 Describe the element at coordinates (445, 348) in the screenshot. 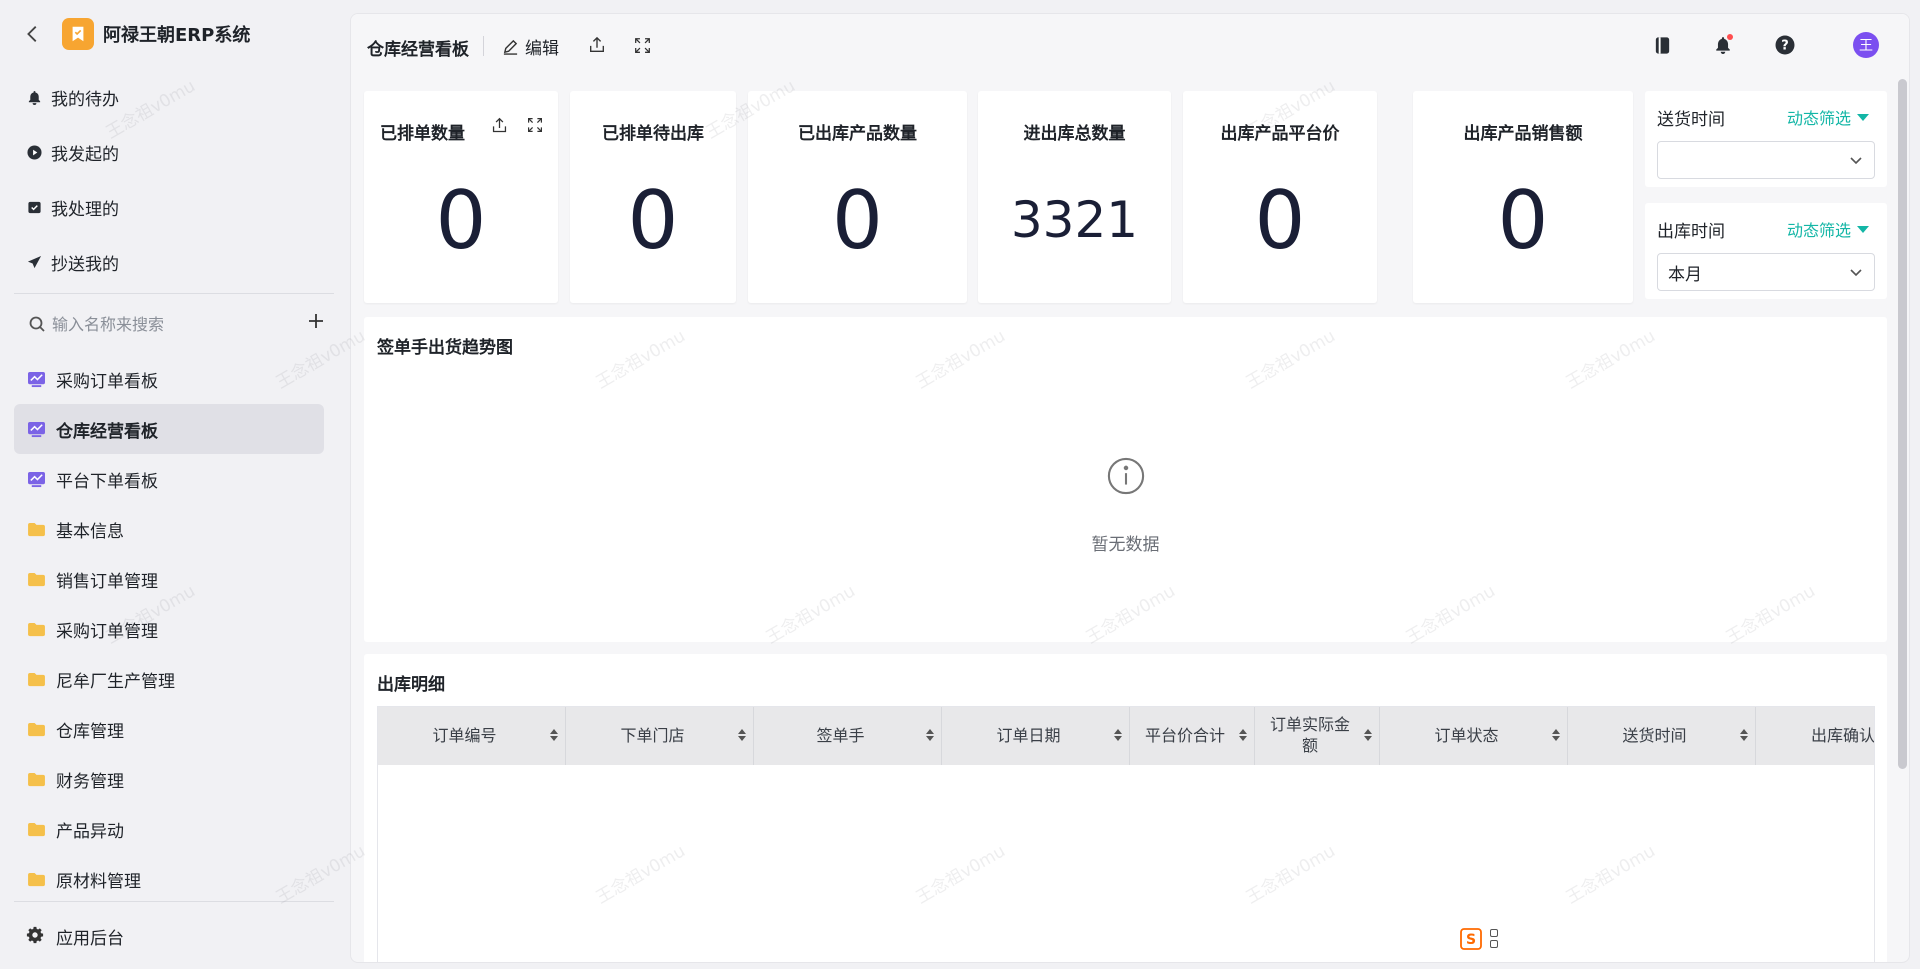

I see `panel-title: 签单手出货趋势图` at that location.